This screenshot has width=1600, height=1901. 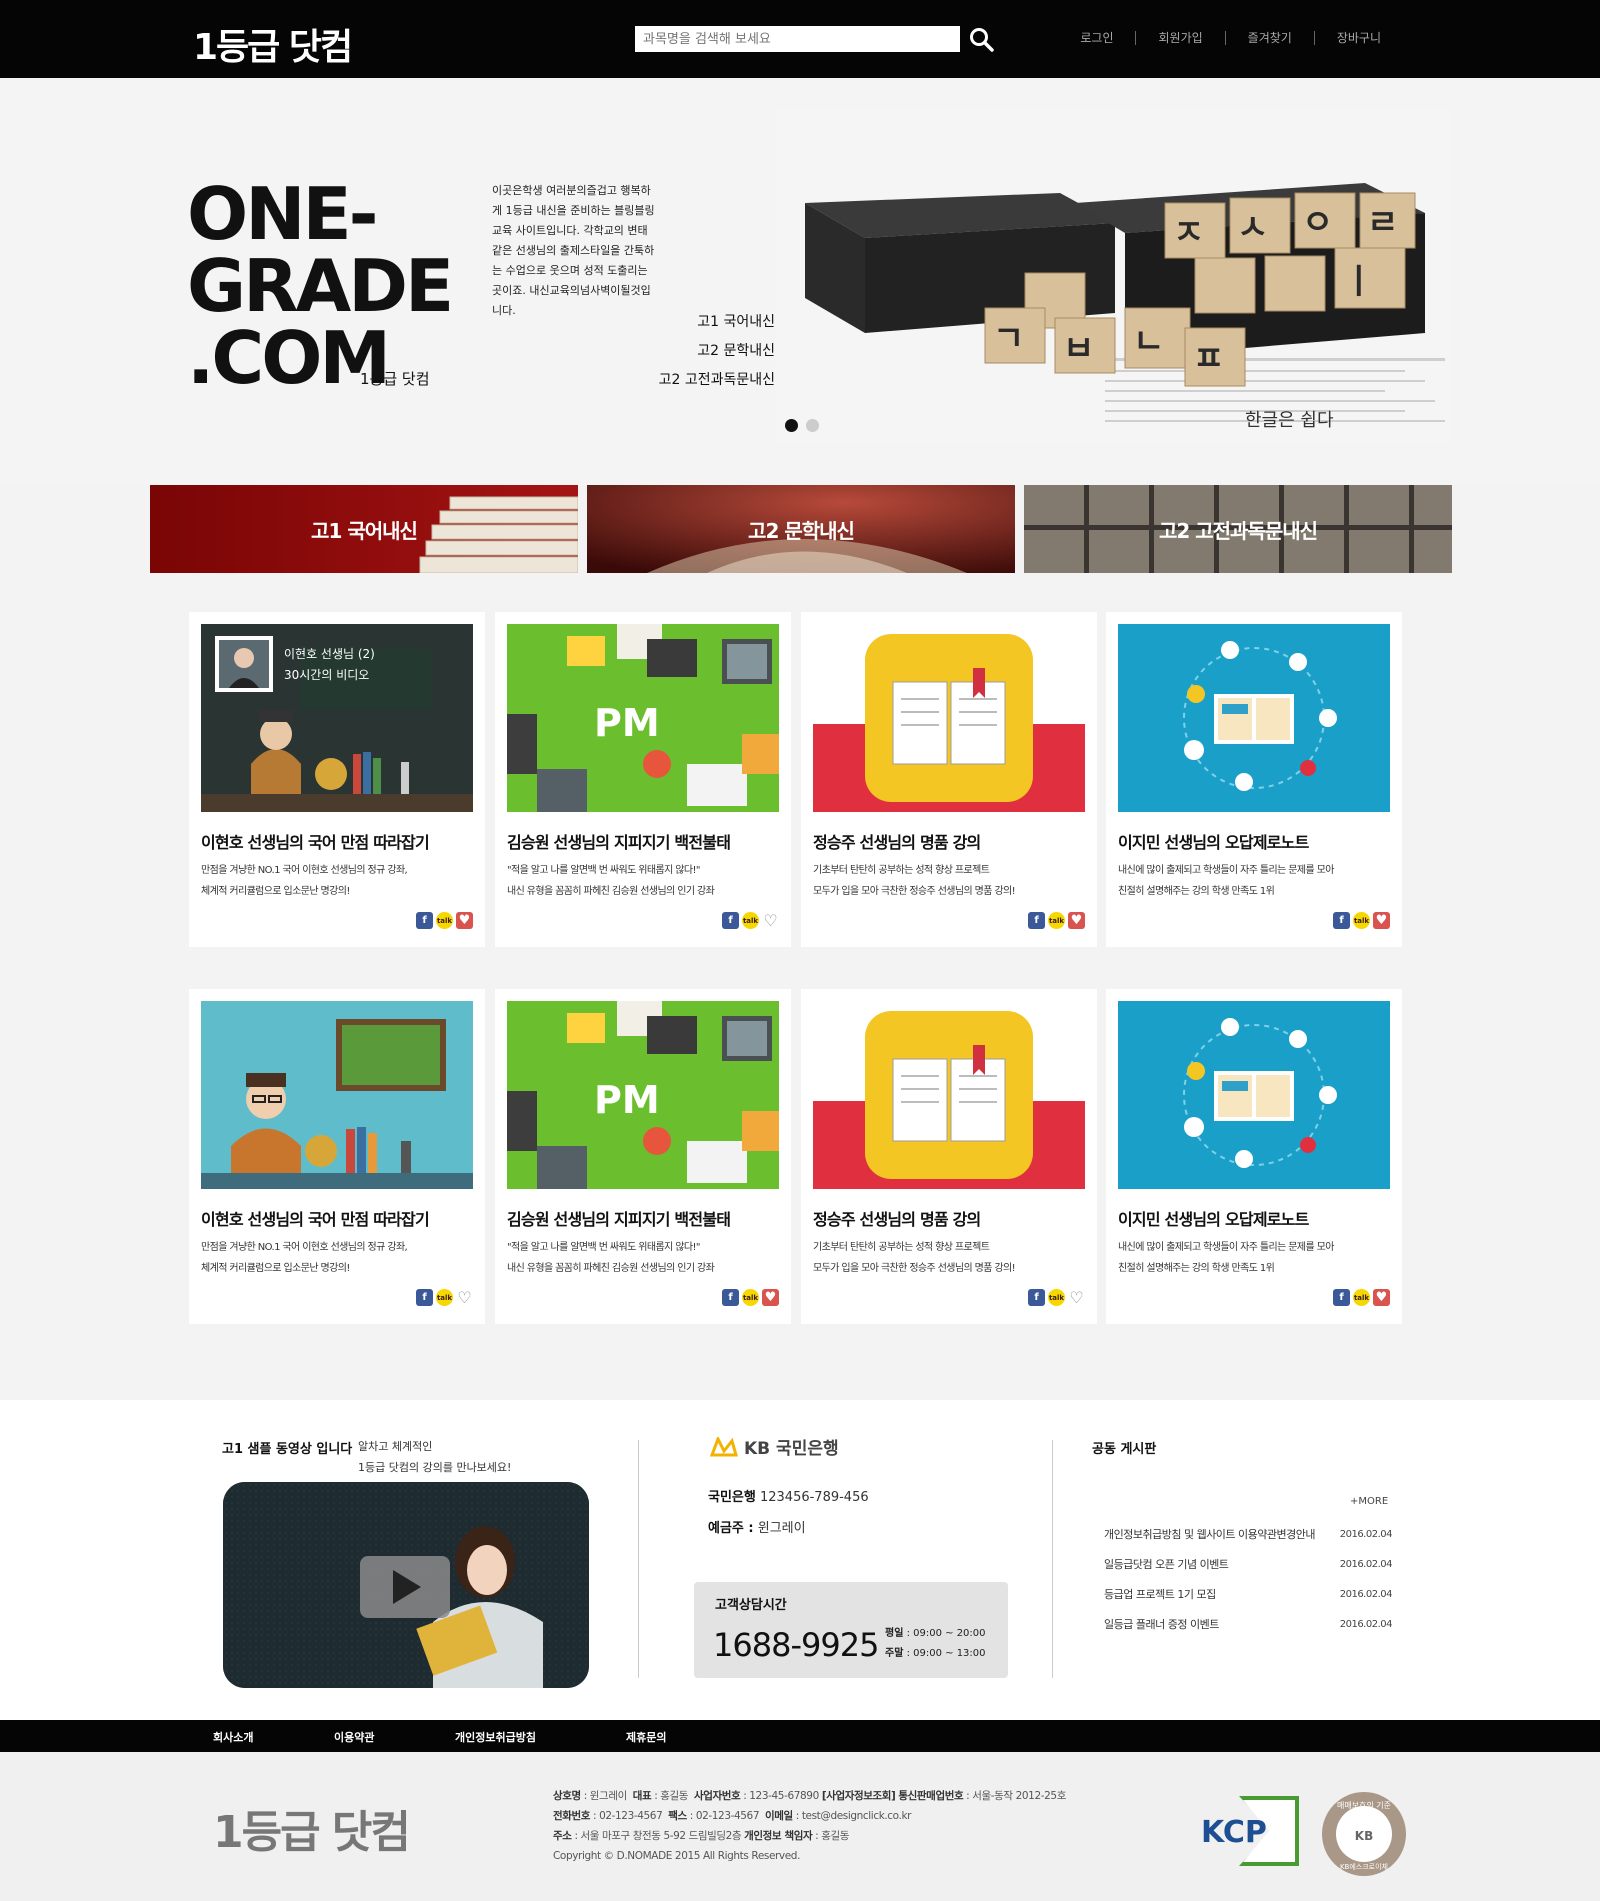 What do you see at coordinates (723, 1446) in the screenshot?
I see `kb-star-icon` at bounding box center [723, 1446].